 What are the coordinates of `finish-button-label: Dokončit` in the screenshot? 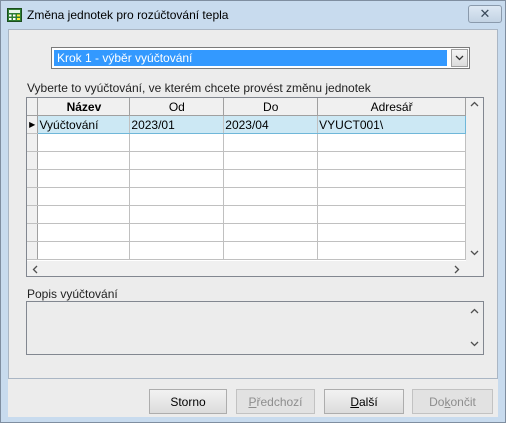 It's located at (452, 401).